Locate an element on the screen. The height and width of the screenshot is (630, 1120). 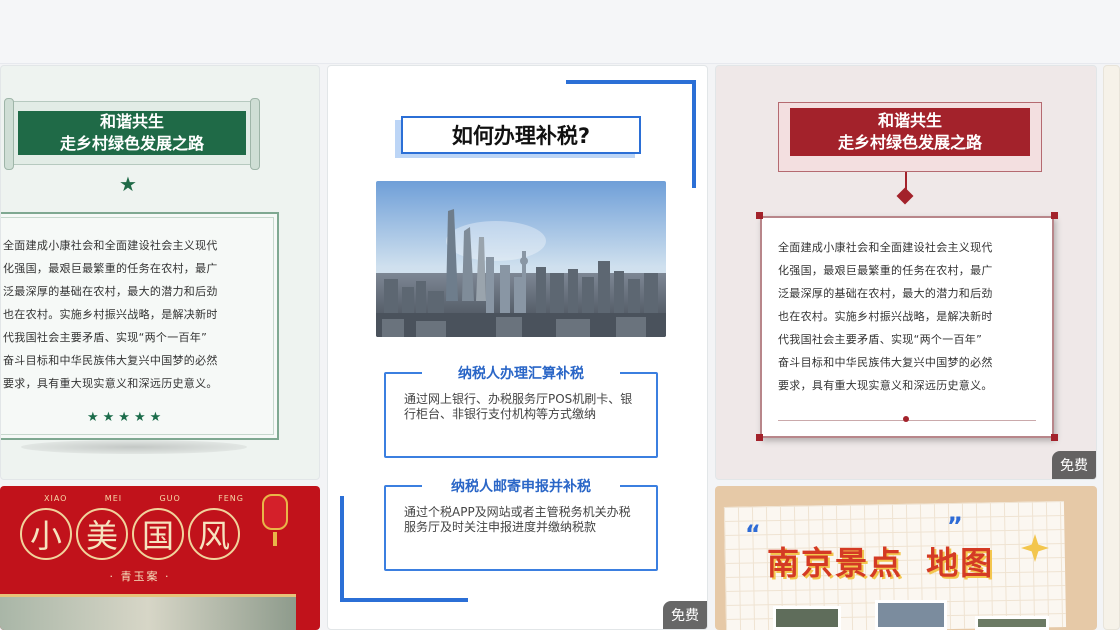
red-bottom-dot is located at coordinates (906, 419).